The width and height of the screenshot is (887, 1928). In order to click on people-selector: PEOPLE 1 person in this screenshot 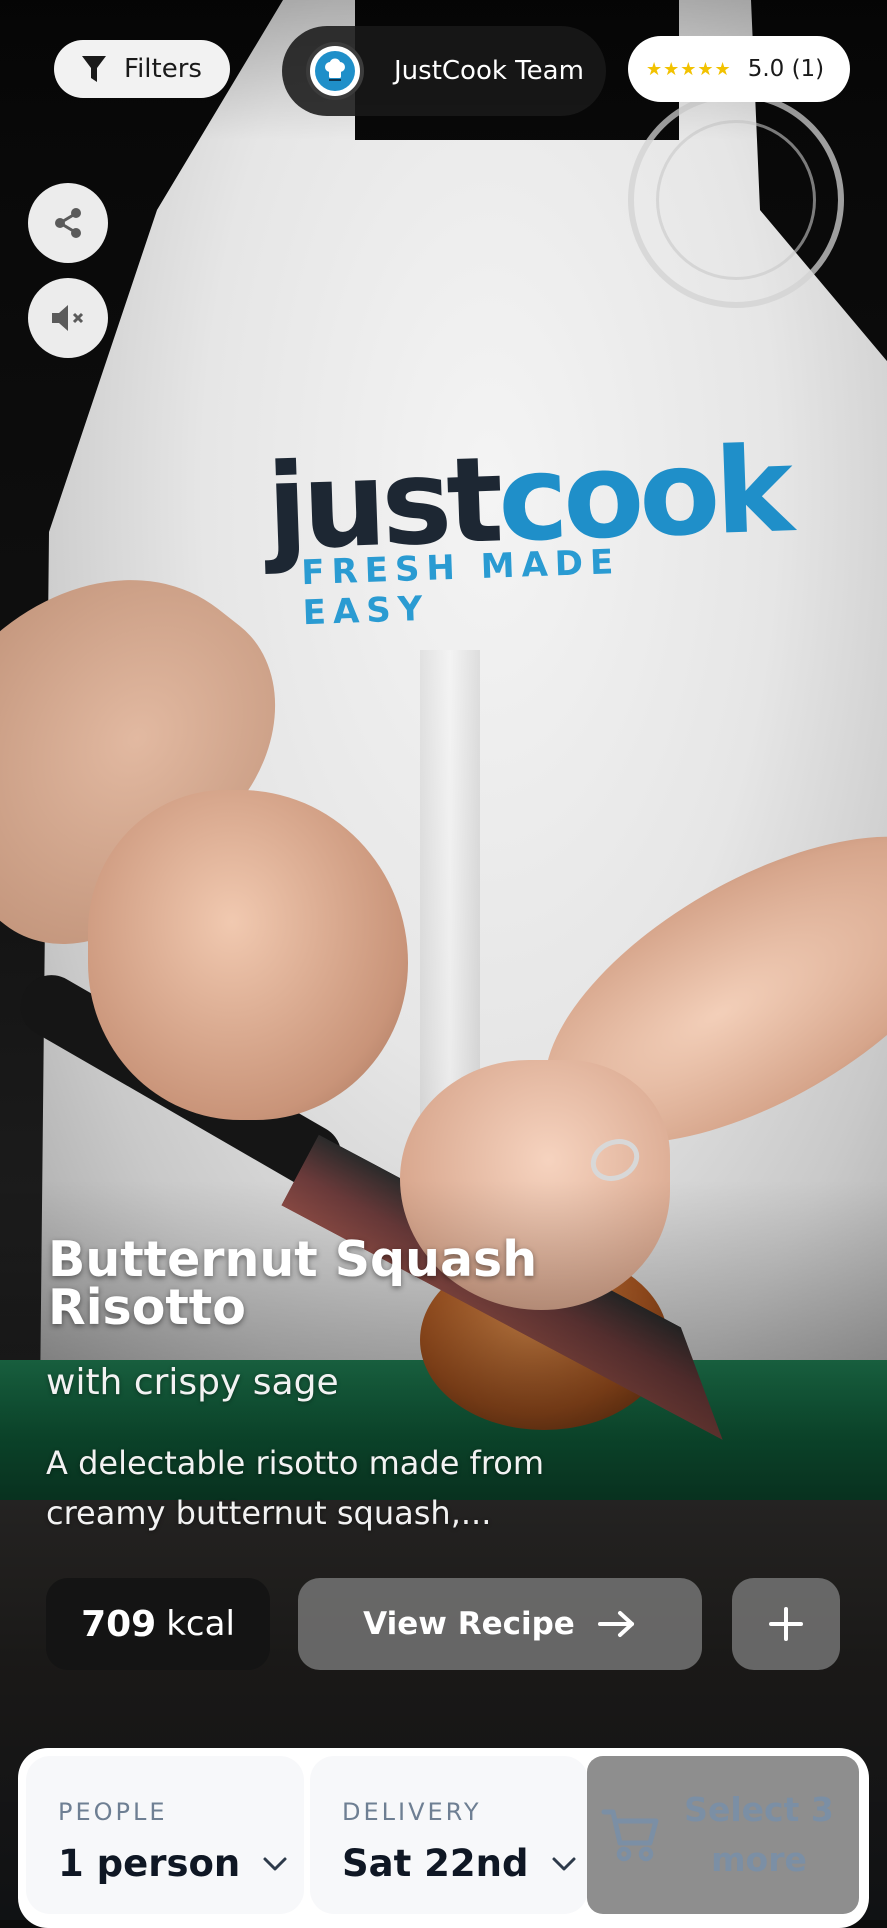, I will do `click(165, 1835)`.